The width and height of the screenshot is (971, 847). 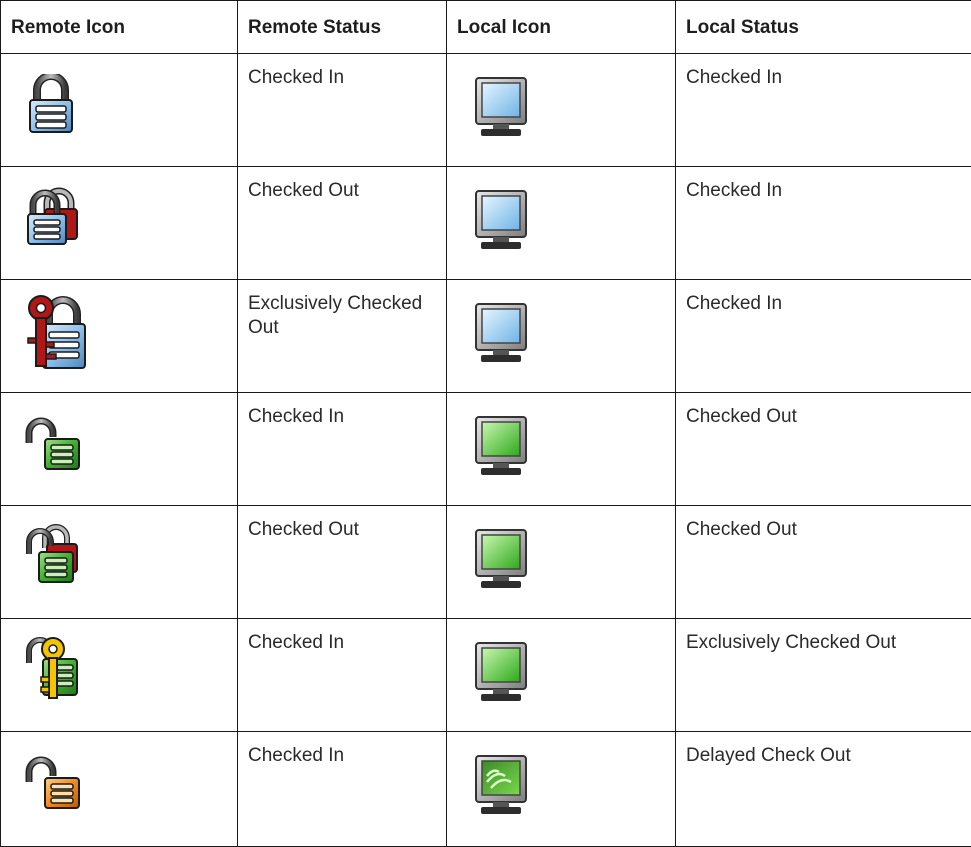 I want to click on table-row: Checked In Exclusively Checked Out, so click(x=486, y=675).